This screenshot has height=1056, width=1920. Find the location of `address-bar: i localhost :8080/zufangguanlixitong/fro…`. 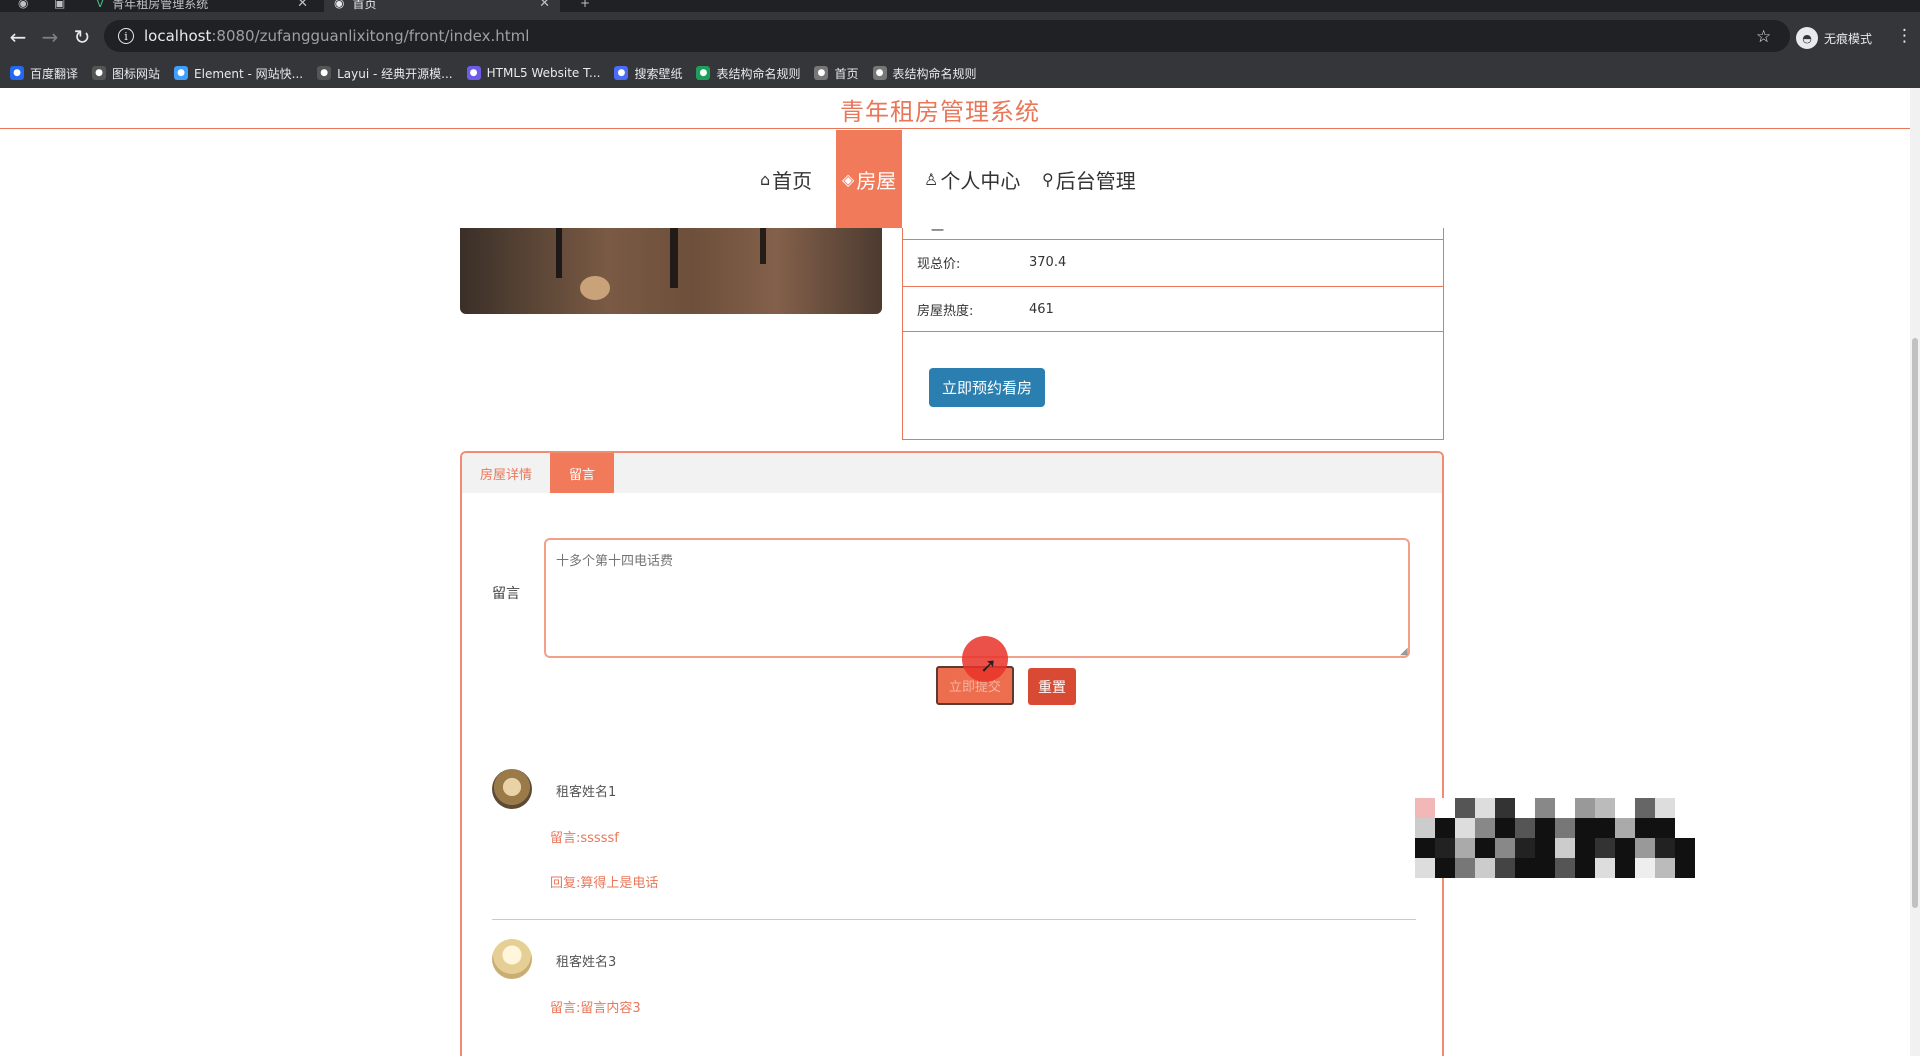

address-bar: i localhost :8080/zufangguanlixitong/fro… is located at coordinates (947, 36).